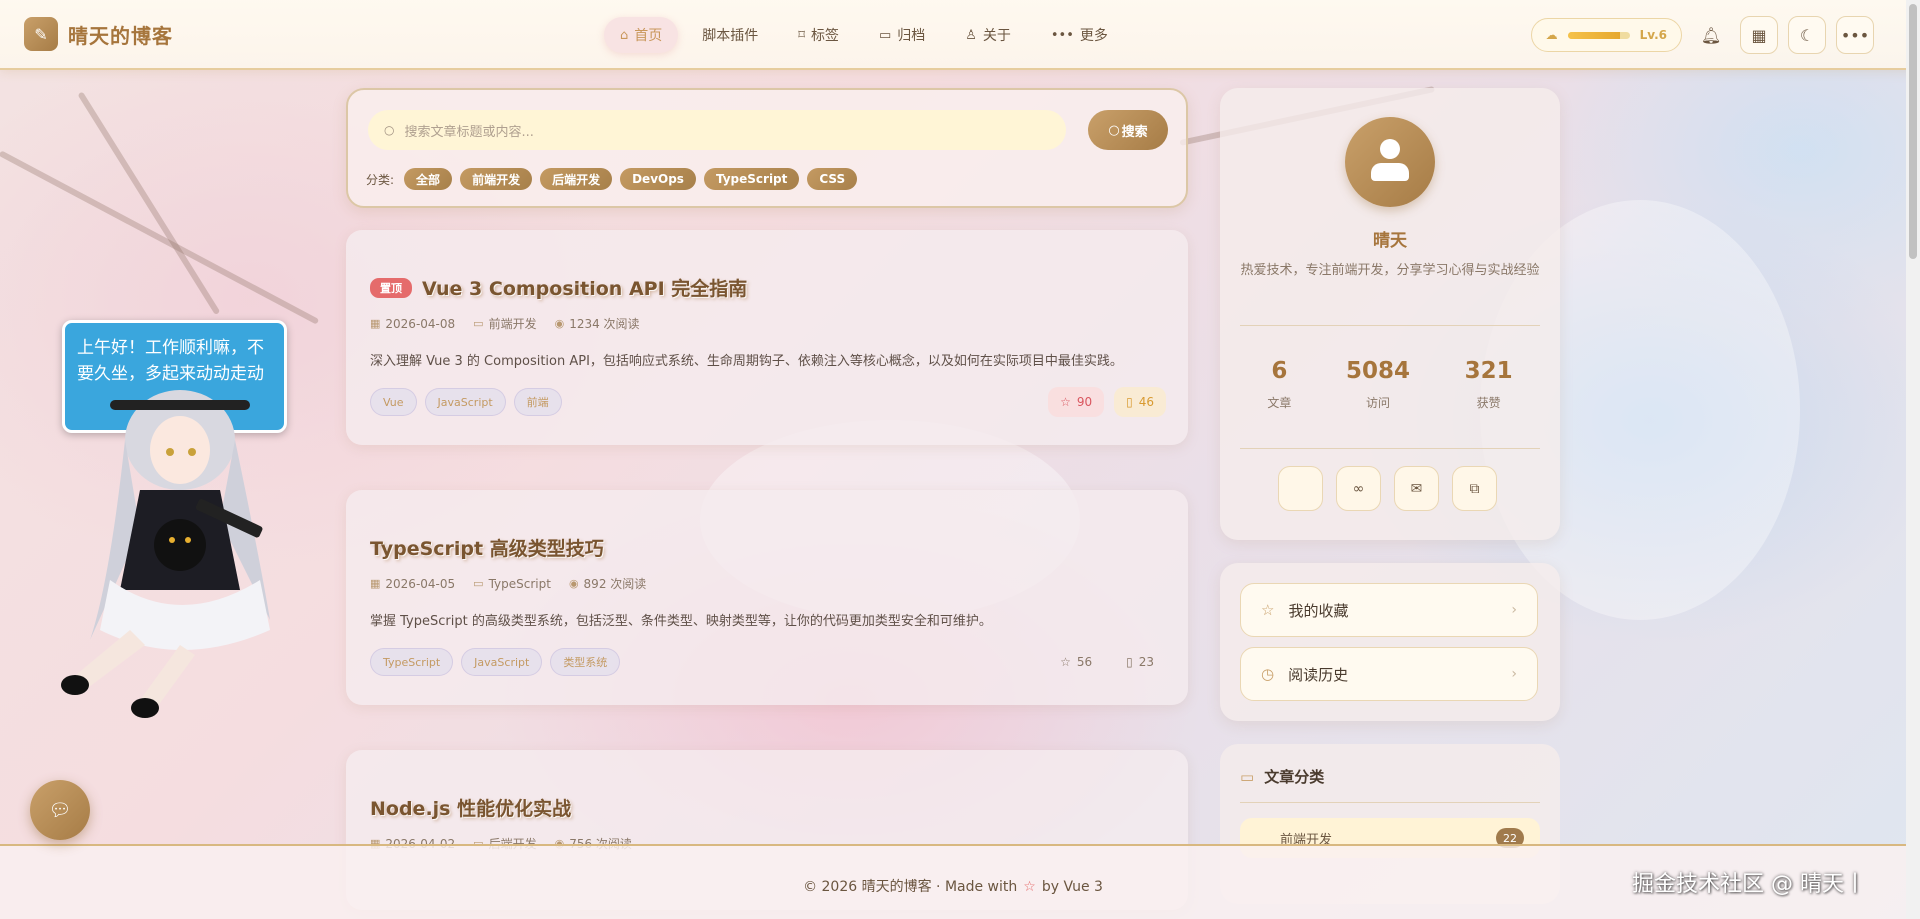 The width and height of the screenshot is (1920, 919). Describe the element at coordinates (1389, 674) in the screenshot. I see `history-link: ◷ 阅读历史 ›` at that location.